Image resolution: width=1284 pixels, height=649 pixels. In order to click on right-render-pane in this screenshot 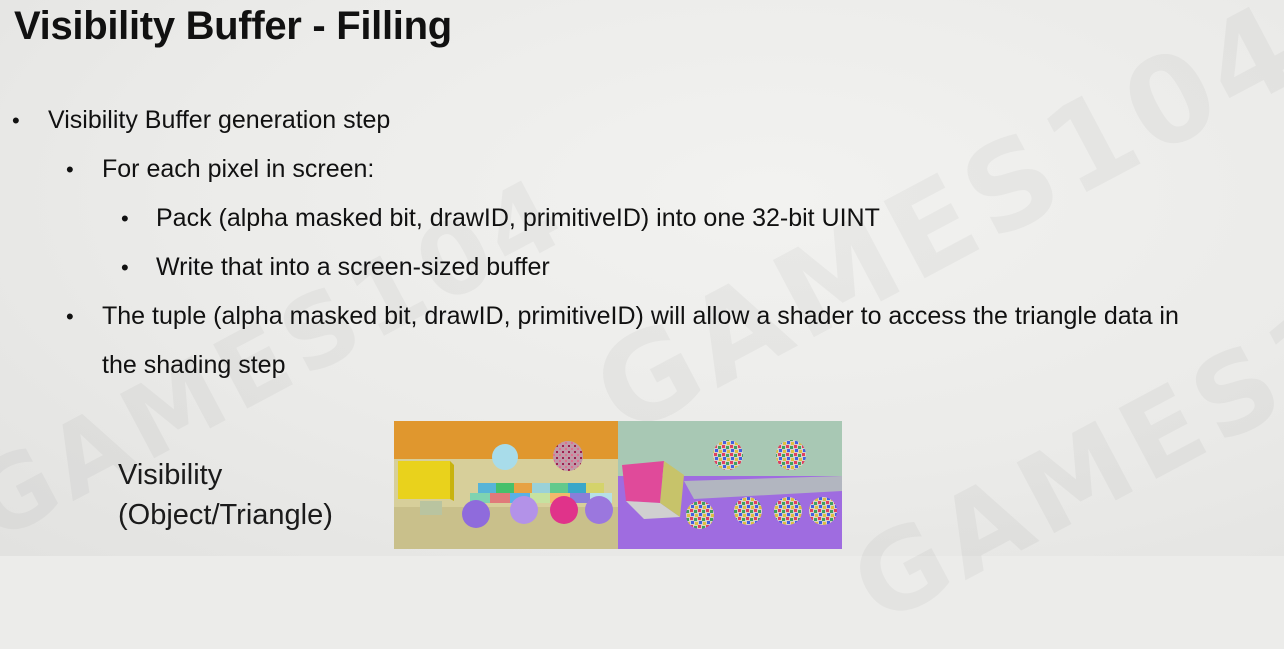, I will do `click(730, 485)`.